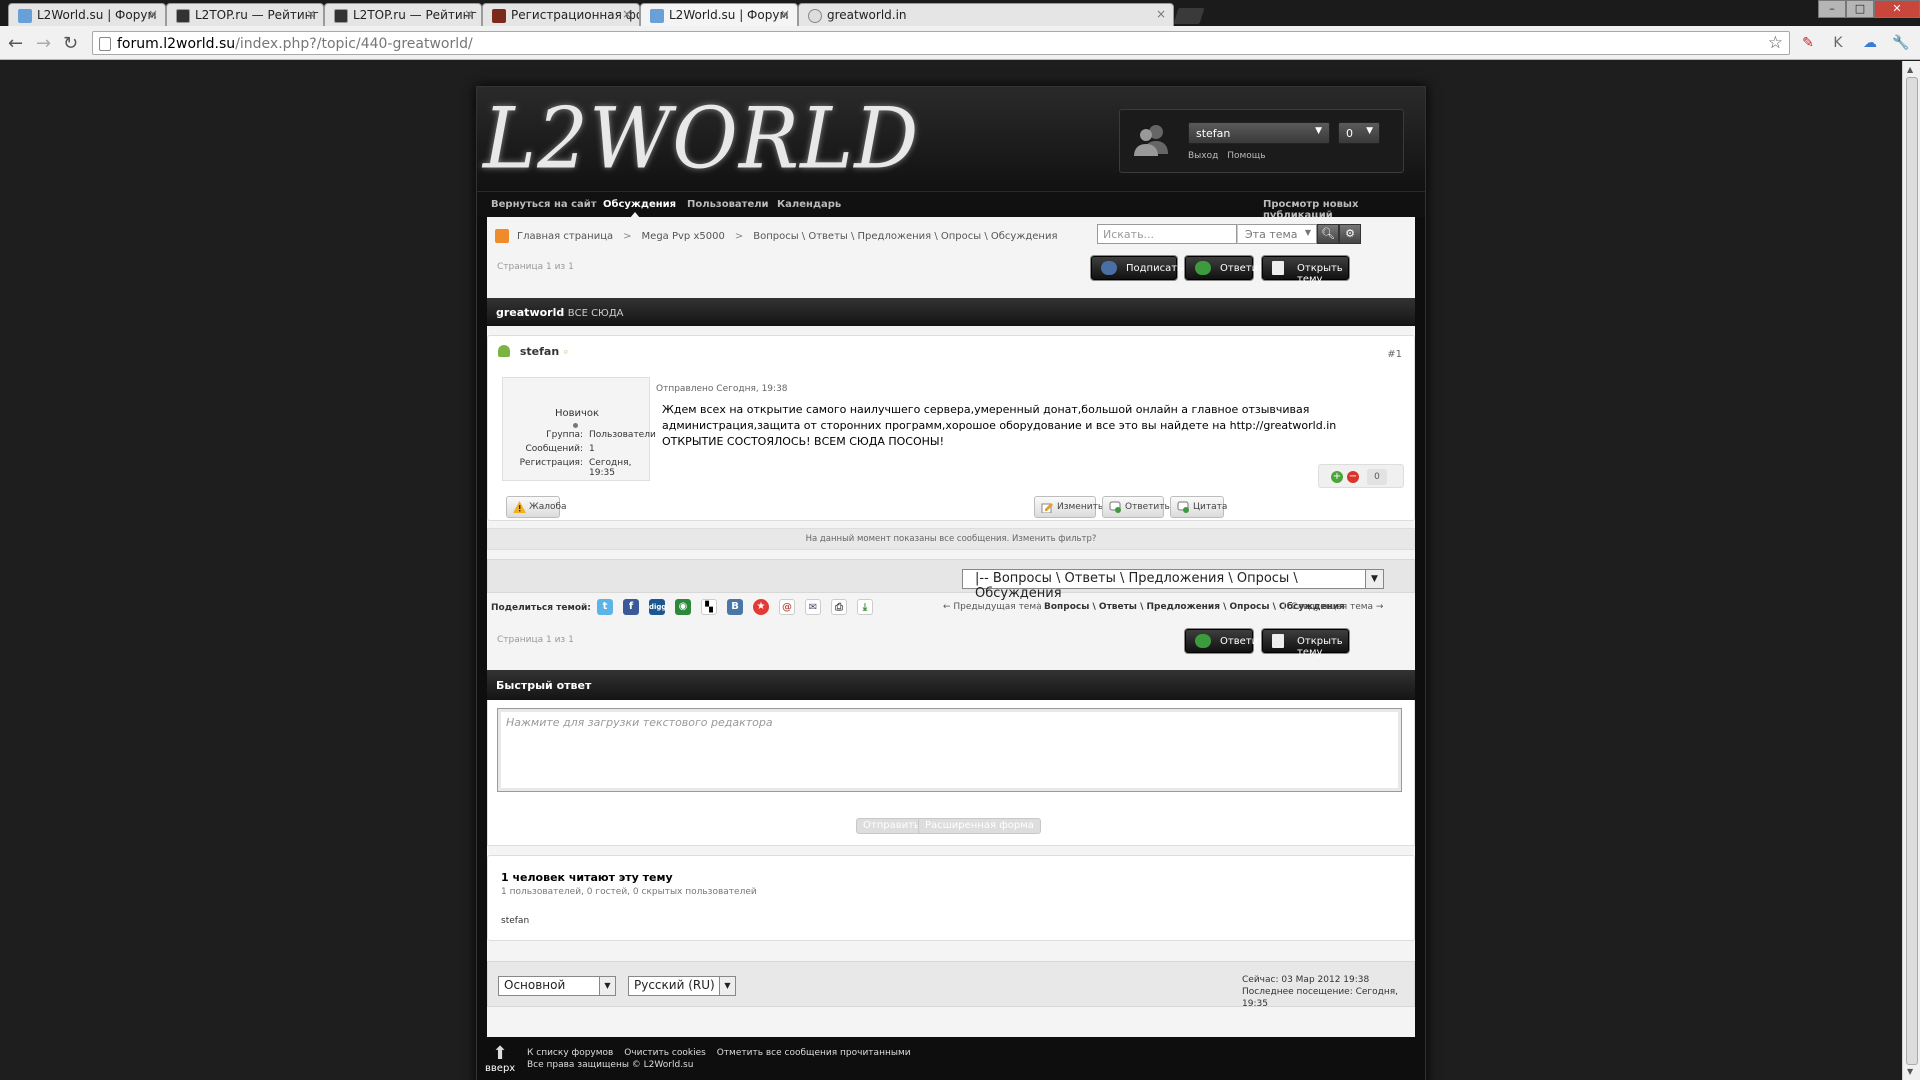 The image size is (1920, 1080). Describe the element at coordinates (577, 413) in the screenshot. I see `user-rank: Новичок` at that location.